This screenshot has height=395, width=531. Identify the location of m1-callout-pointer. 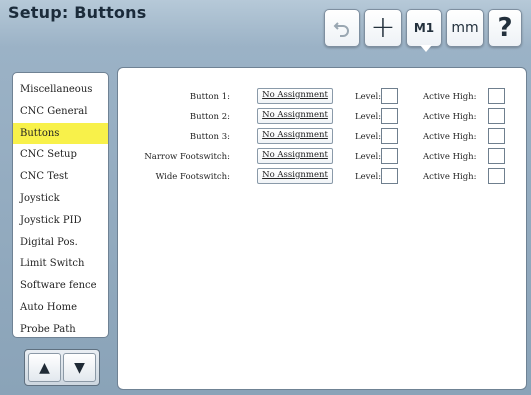
(426, 48).